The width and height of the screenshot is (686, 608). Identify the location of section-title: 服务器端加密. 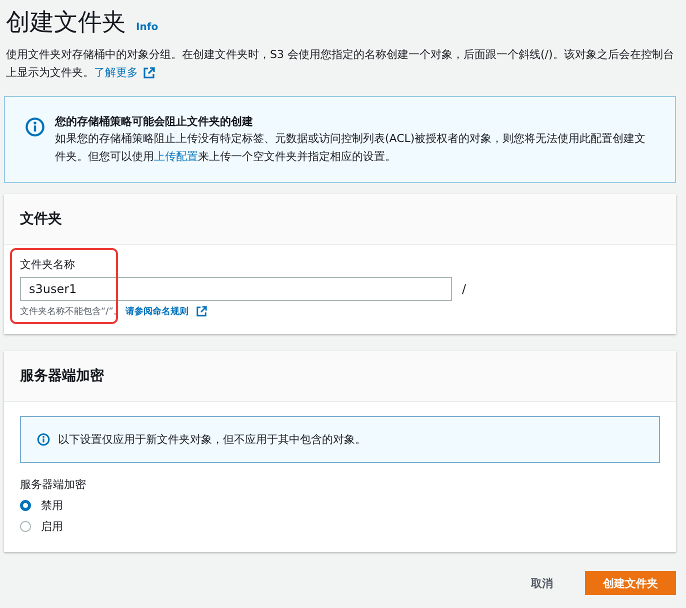
(62, 376).